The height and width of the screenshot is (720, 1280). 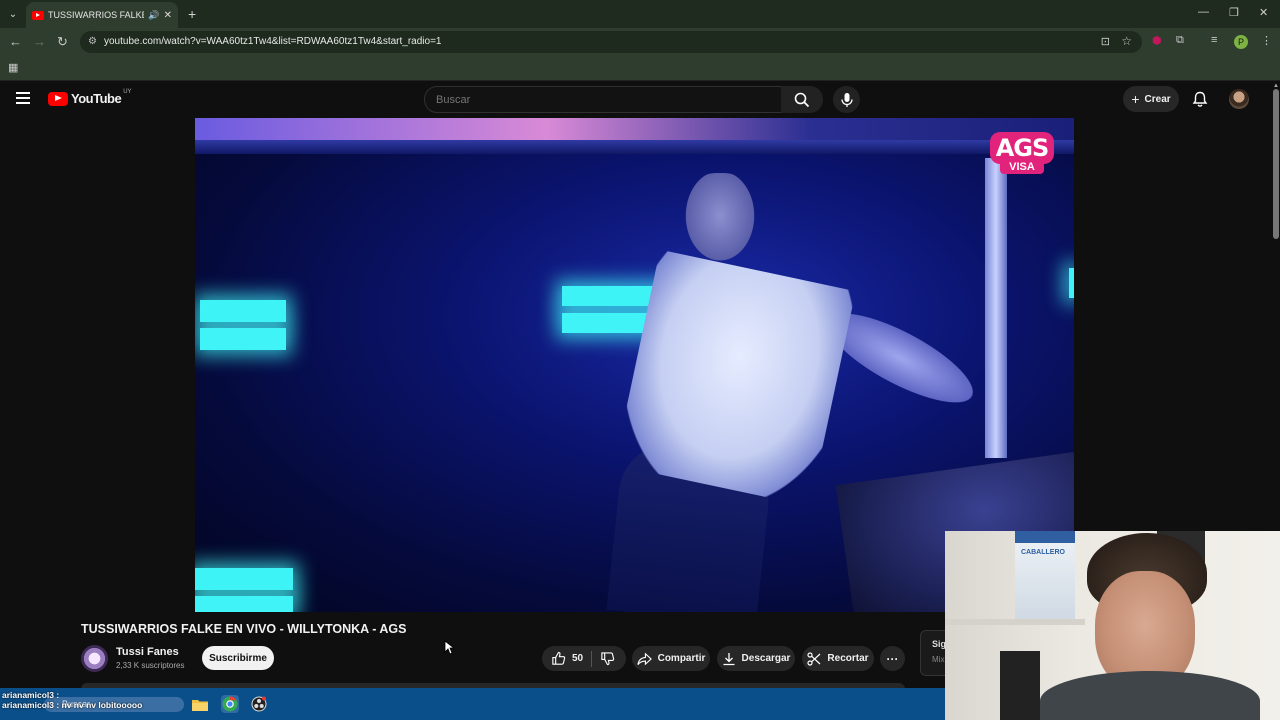 What do you see at coordinates (1126, 41) in the screenshot?
I see `bookmark-star-icon: ☆` at bounding box center [1126, 41].